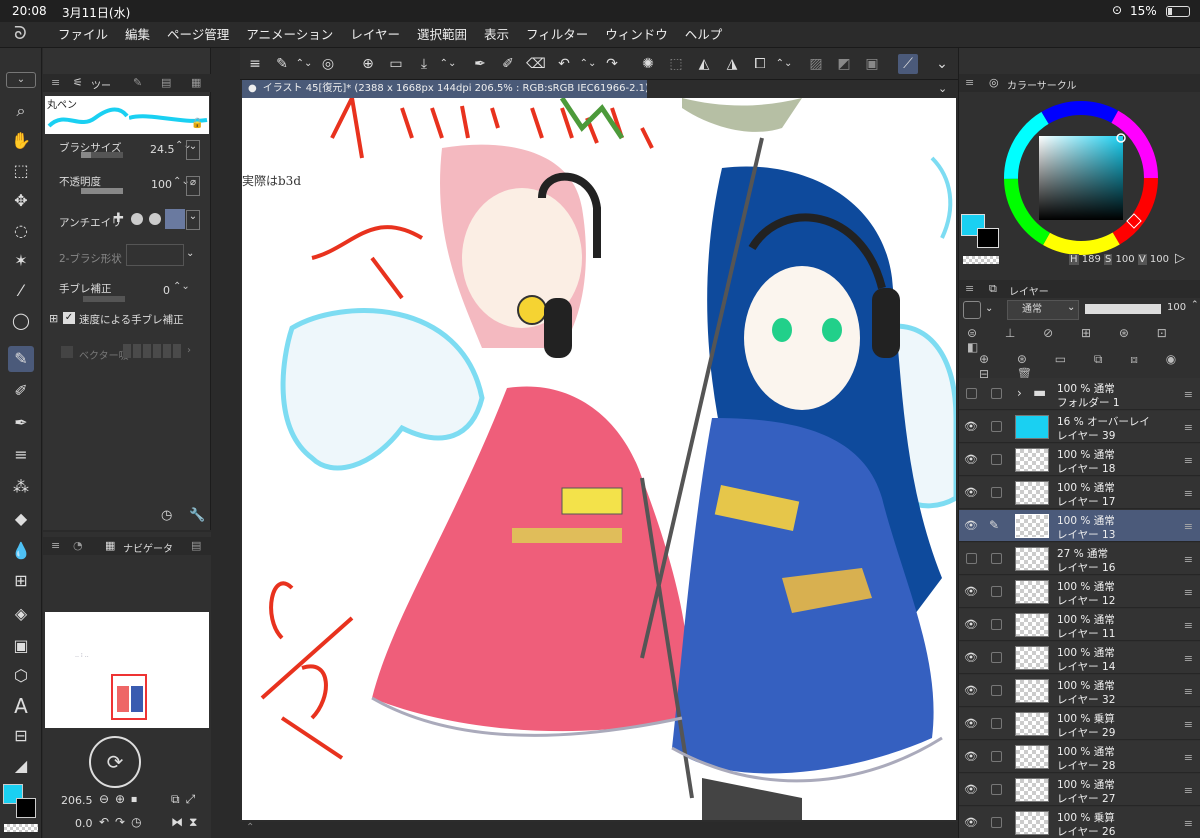 This screenshot has width=1200, height=838. I want to click on layer-row: 👁 100 % 乗算 レイヤー 29 ≡, so click(1079, 724).